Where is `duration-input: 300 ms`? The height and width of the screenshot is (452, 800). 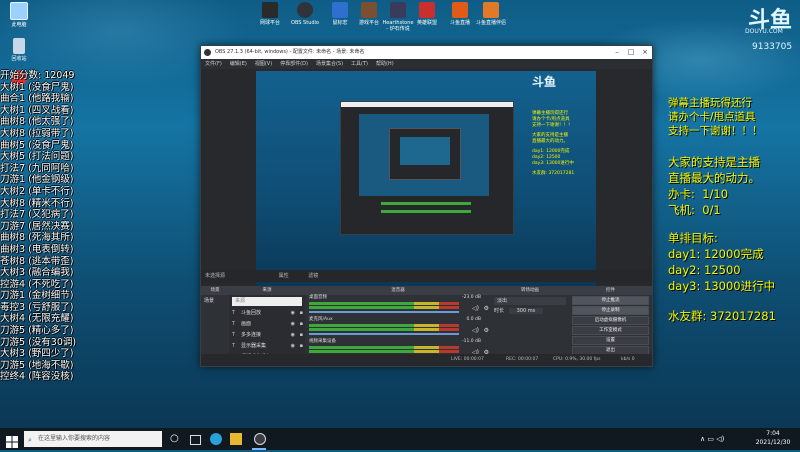 duration-input: 300 ms is located at coordinates (526, 311).